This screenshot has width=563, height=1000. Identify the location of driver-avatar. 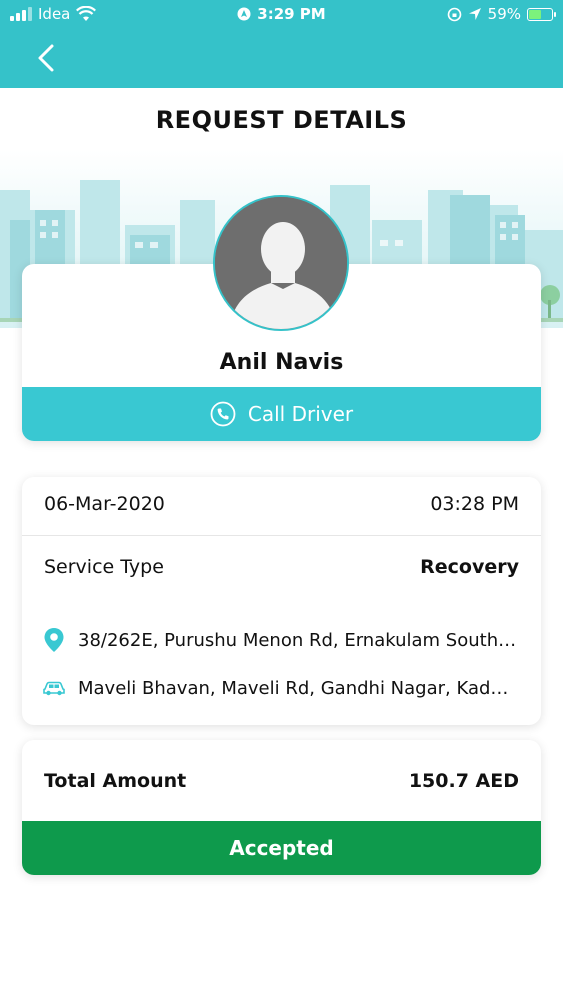
(281, 263).